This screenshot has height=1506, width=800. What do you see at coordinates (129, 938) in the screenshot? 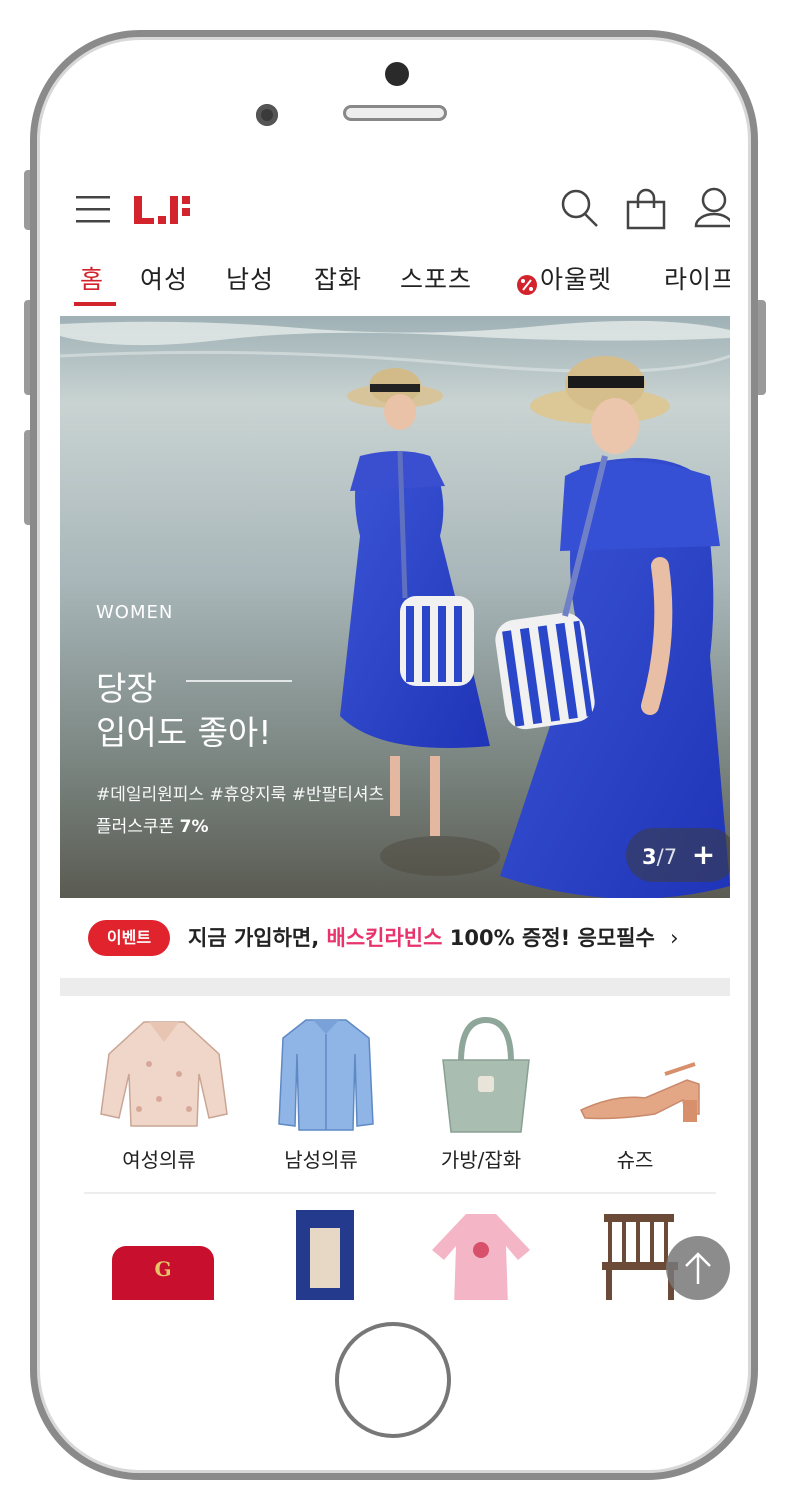
I see `event-badge: 이벤트` at bounding box center [129, 938].